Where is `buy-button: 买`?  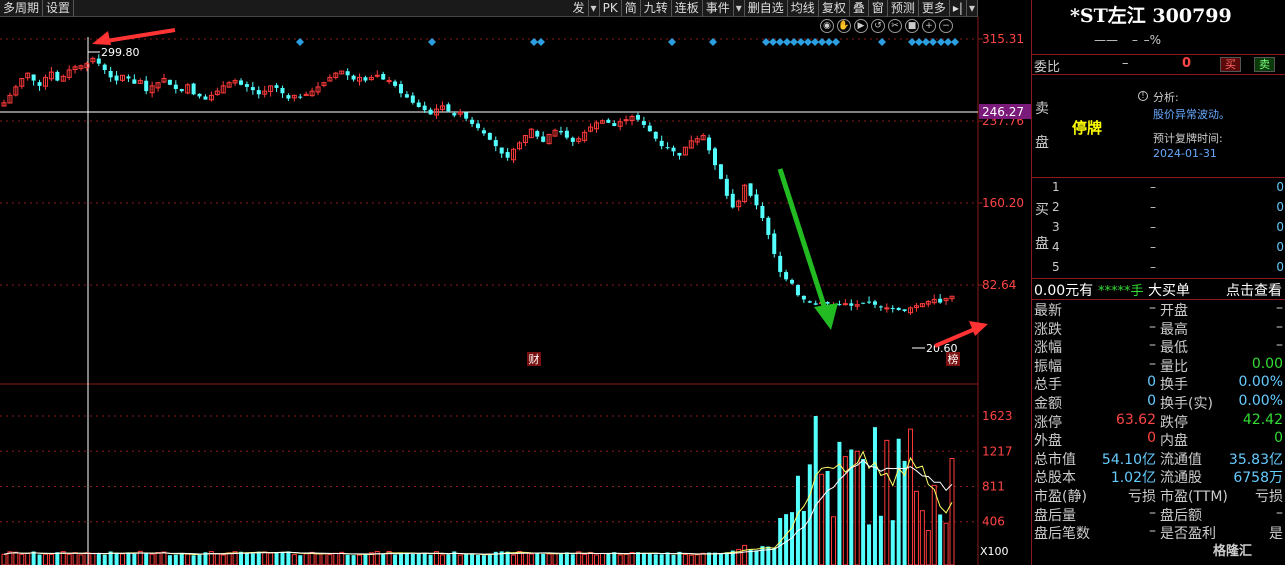 buy-button: 买 is located at coordinates (1230, 64).